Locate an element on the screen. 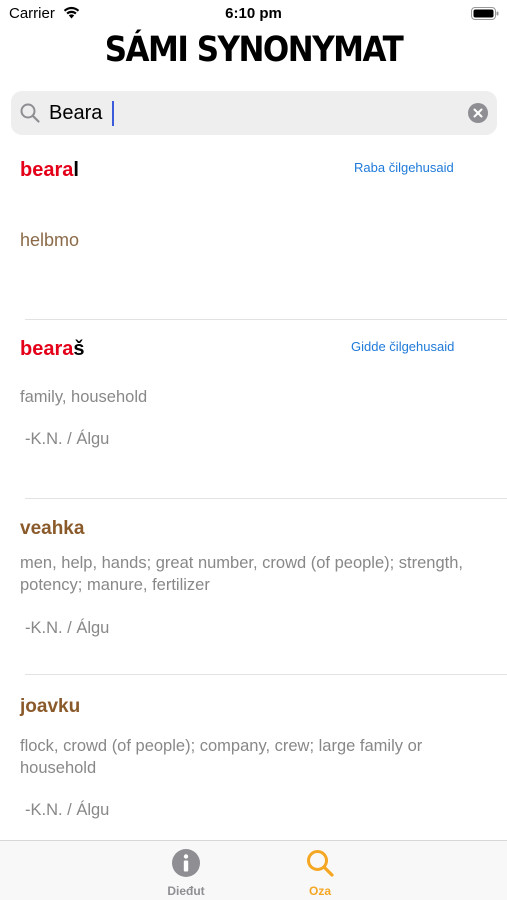 This screenshot has width=507, height=900. entry-headword: bearaš is located at coordinates (52, 349).